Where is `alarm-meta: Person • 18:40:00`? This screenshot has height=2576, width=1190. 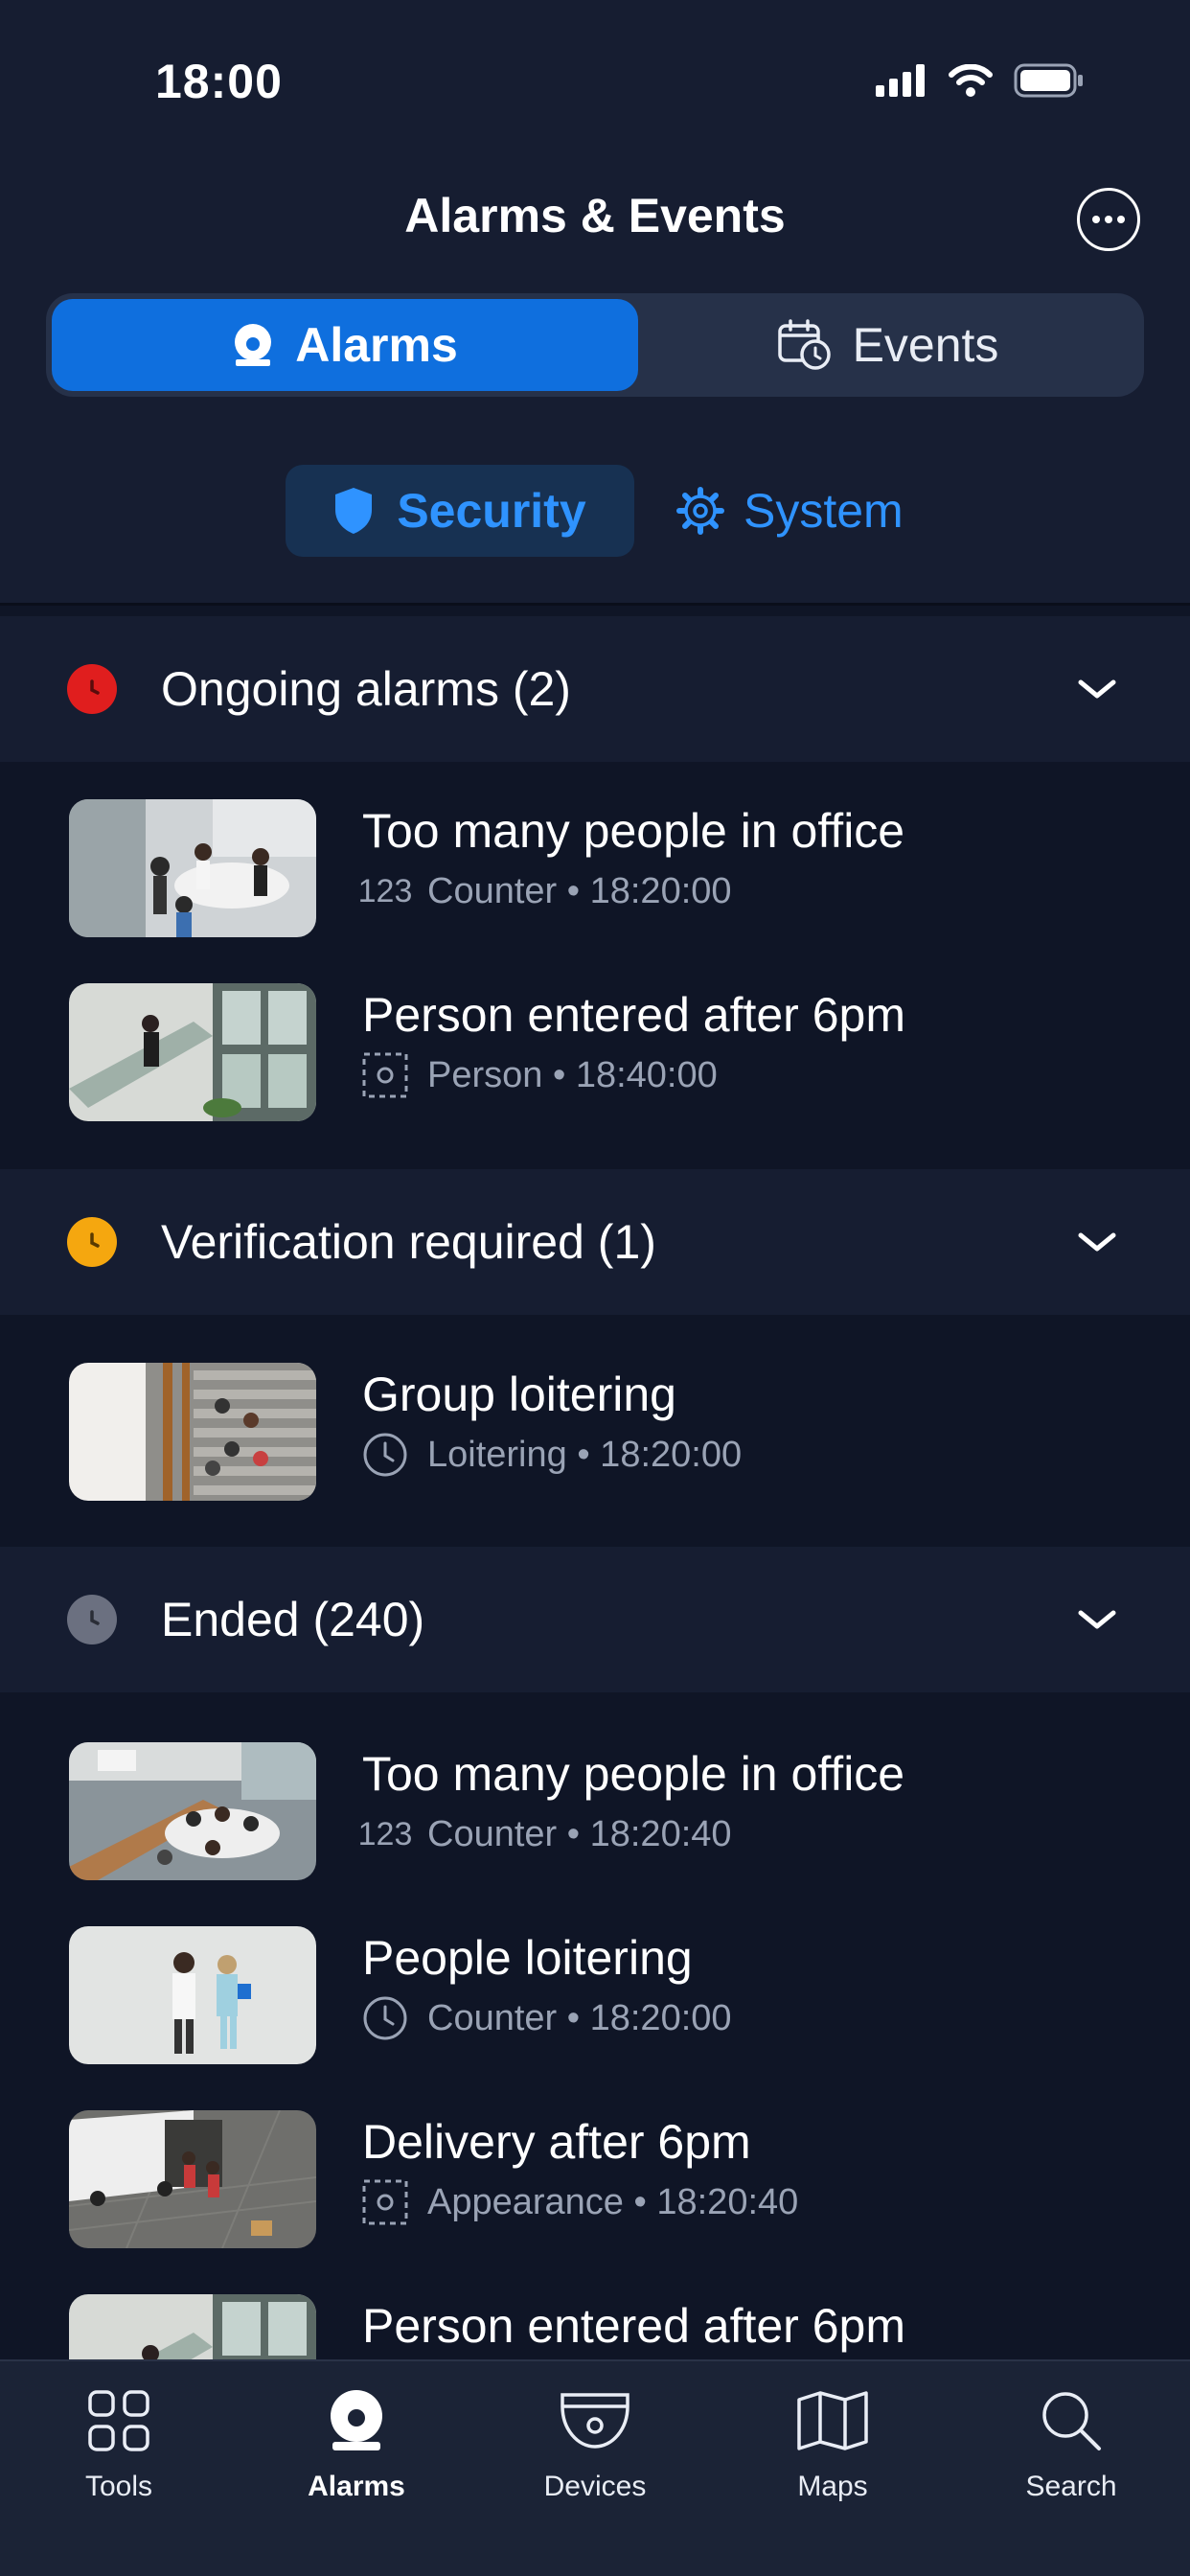
alarm-meta: Person • 18:40:00 is located at coordinates (540, 1075).